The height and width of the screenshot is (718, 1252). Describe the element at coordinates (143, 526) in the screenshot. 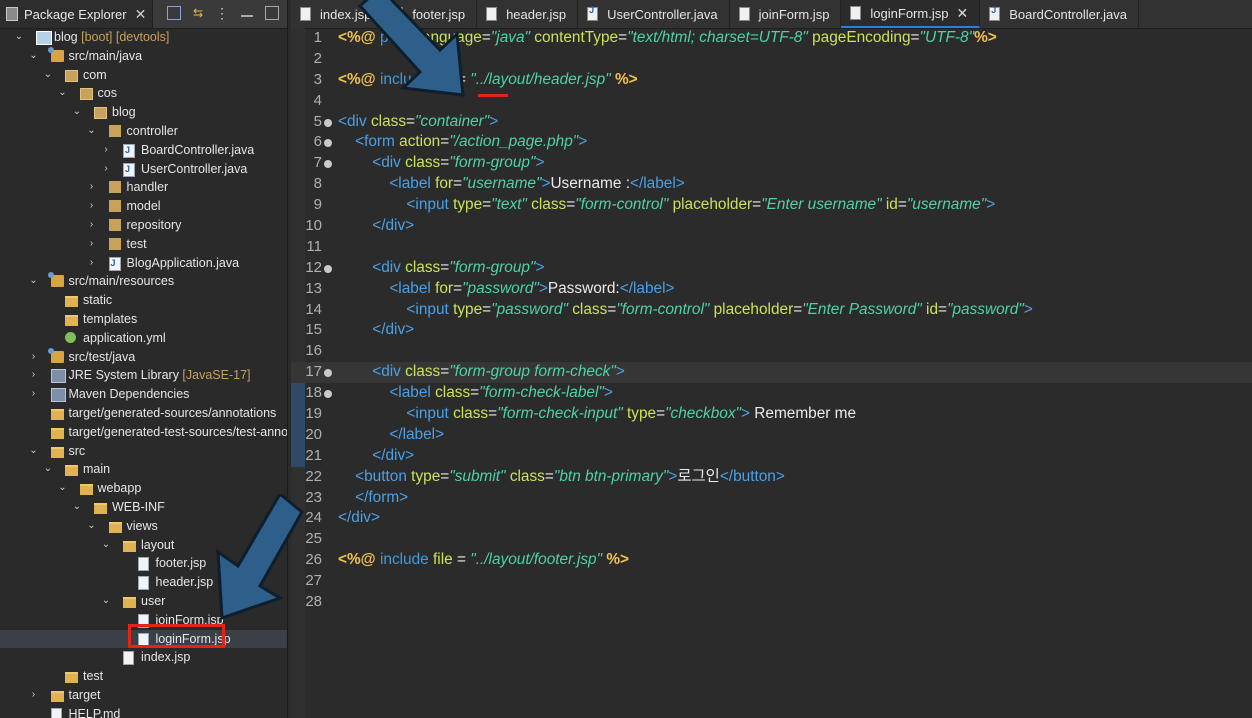

I see `tree-item: ⌄ views` at that location.